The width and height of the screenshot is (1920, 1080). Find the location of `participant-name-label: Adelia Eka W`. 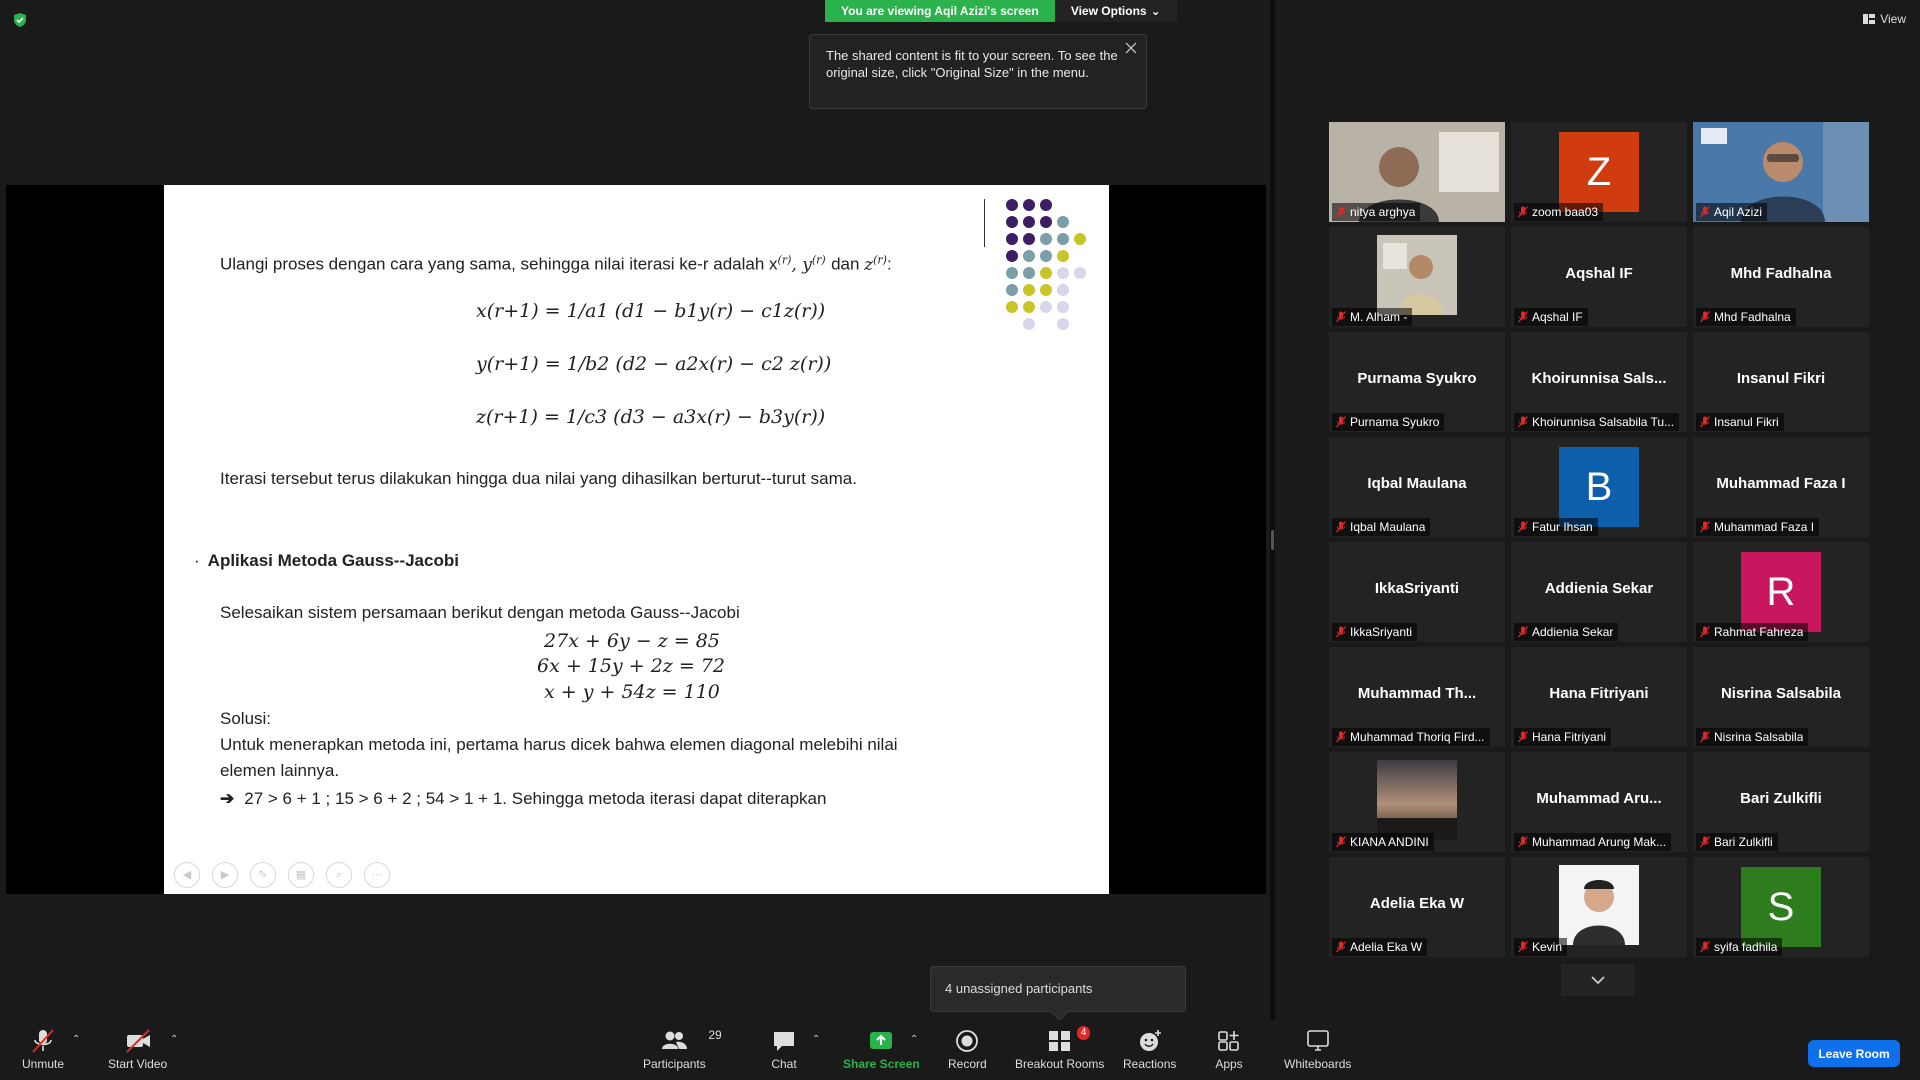

participant-name-label: Adelia Eka W is located at coordinates (1380, 947).